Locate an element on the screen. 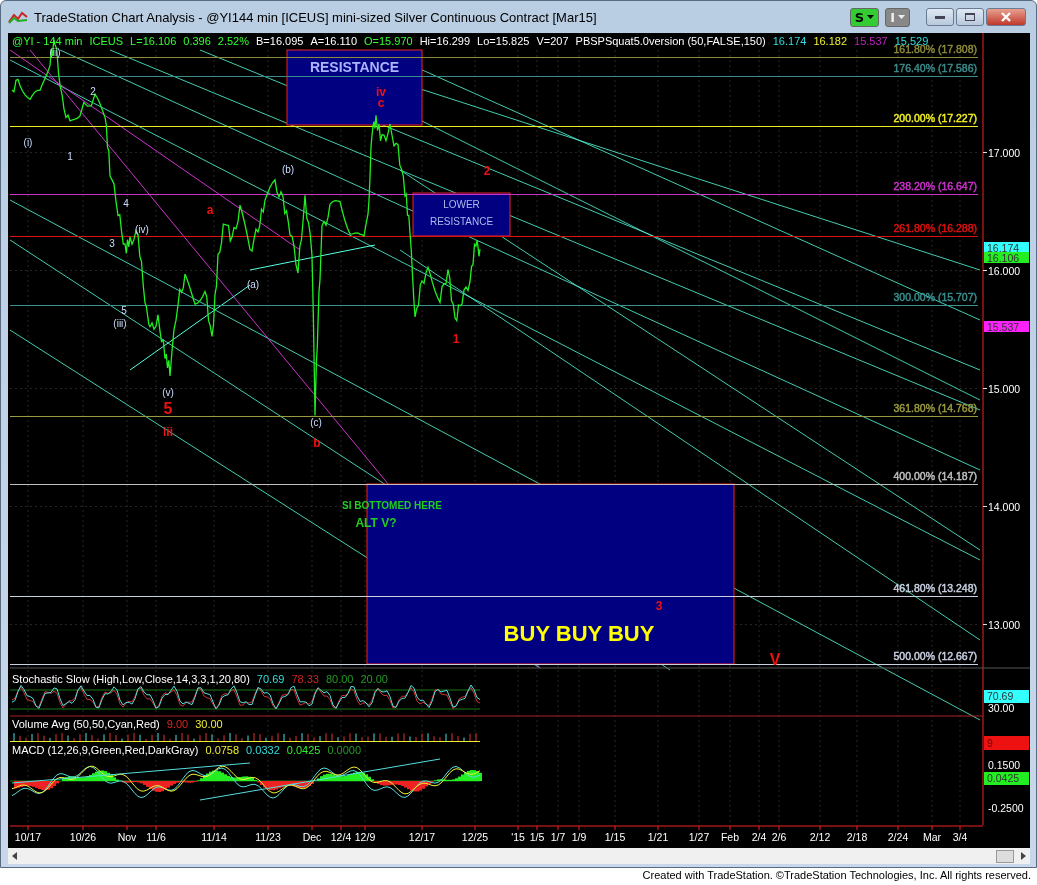 The image size is (1037, 885). wave-label: V is located at coordinates (775, 659).